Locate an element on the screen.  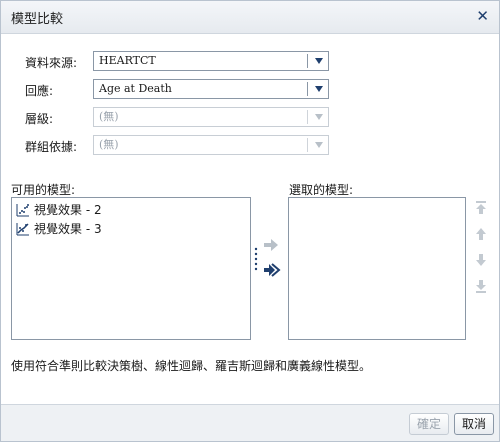
response-label: 回應: is located at coordinates (39, 91).